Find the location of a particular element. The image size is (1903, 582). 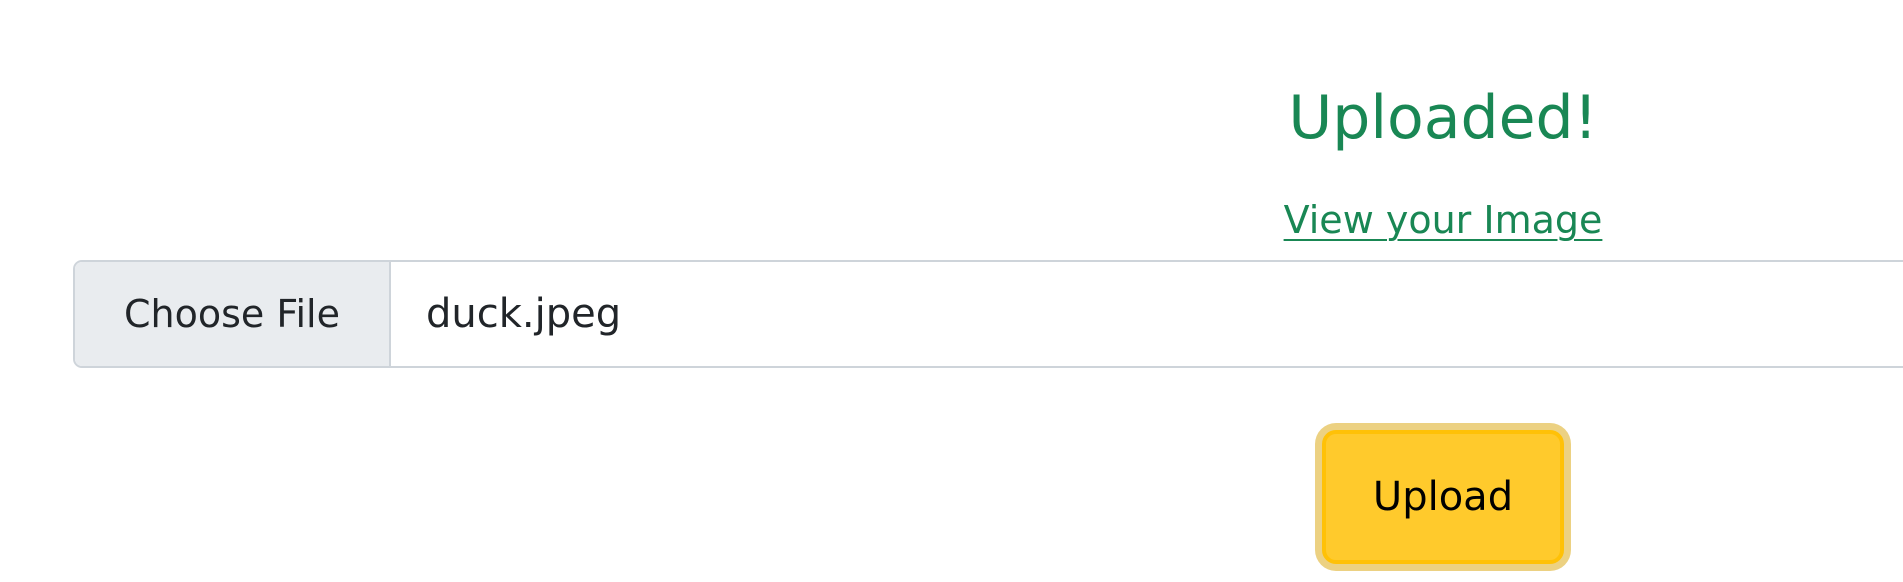

view-image-link-container: View your Image is located at coordinates (951, 221).